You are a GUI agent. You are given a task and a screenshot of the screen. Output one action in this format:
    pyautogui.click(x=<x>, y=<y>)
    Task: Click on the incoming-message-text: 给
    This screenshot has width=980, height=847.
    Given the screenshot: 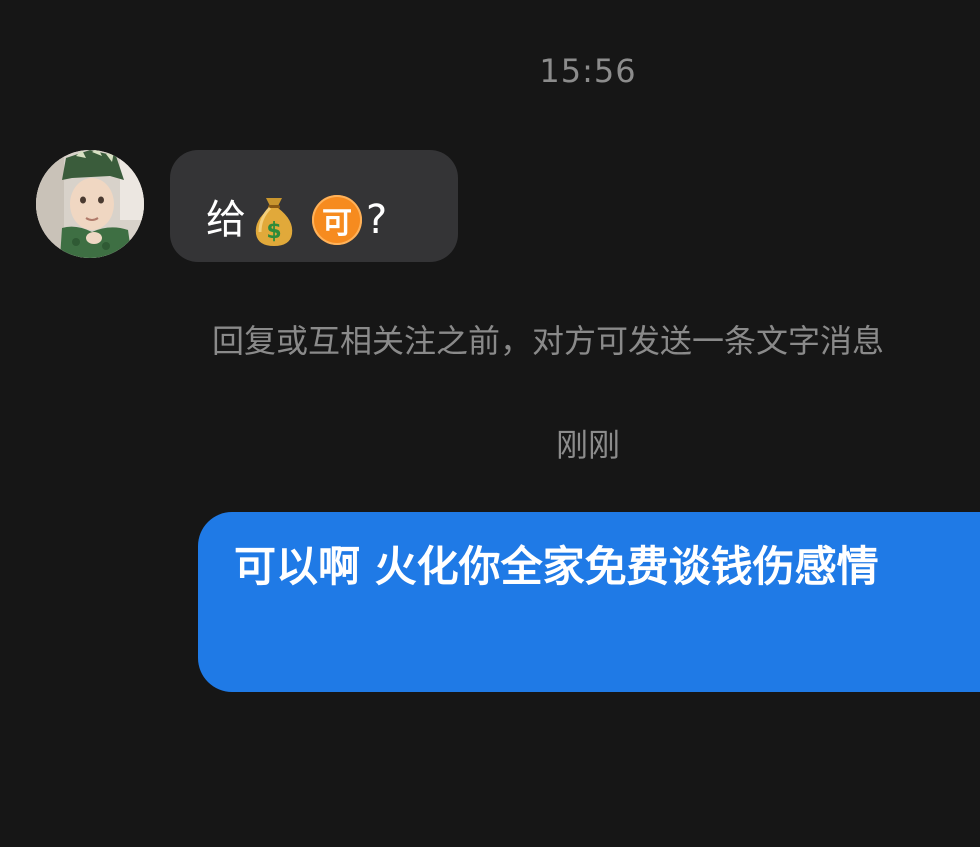 What is the action you would take?
    pyautogui.click(x=226, y=220)
    